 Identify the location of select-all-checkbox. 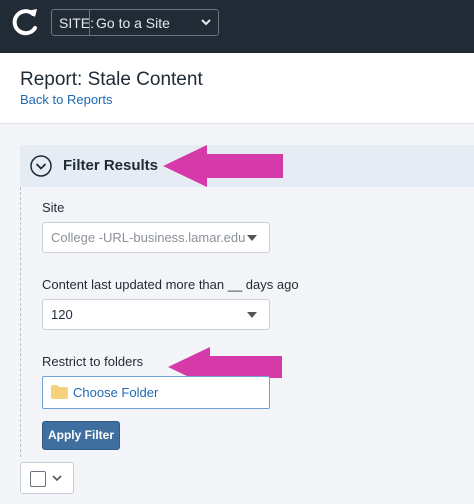
(38, 479).